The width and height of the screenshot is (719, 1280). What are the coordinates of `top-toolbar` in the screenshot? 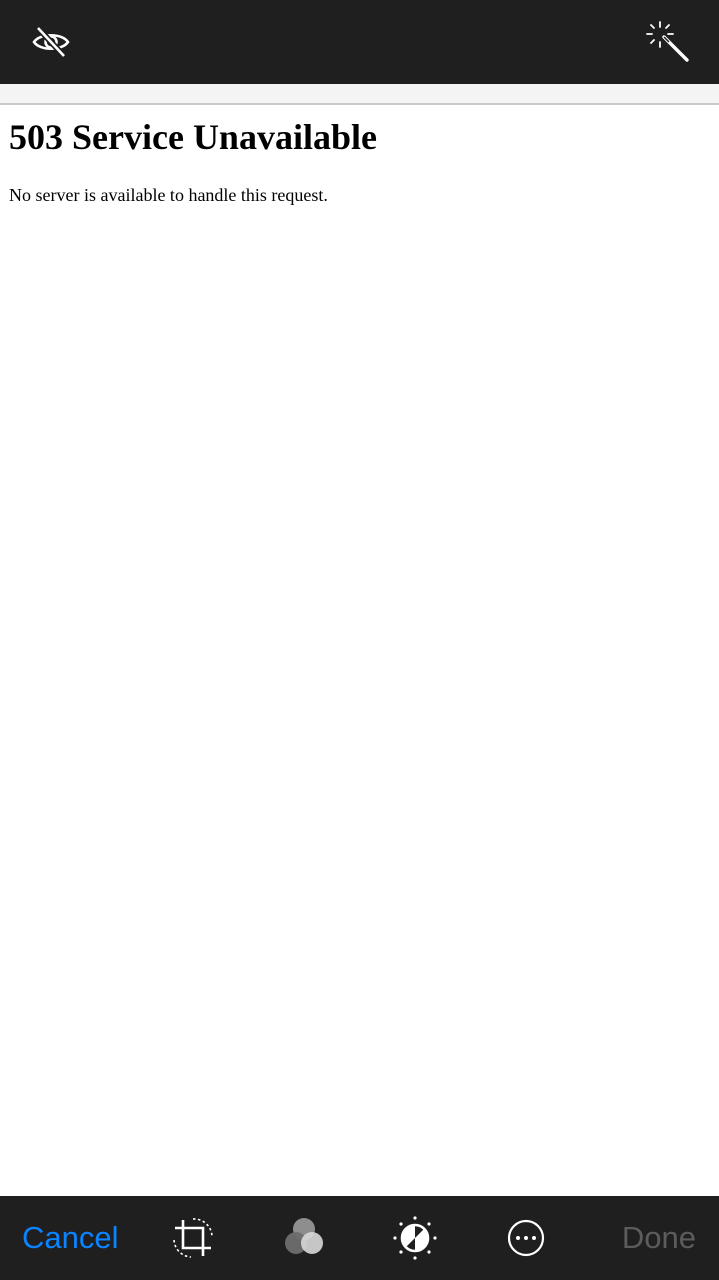 It's located at (359, 42).